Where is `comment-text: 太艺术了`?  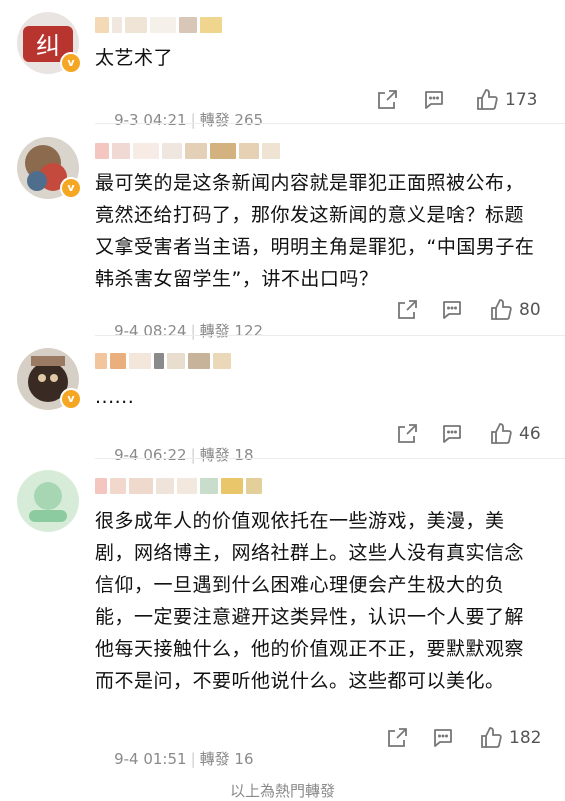
comment-text: 太艺术了 is located at coordinates (134, 58).